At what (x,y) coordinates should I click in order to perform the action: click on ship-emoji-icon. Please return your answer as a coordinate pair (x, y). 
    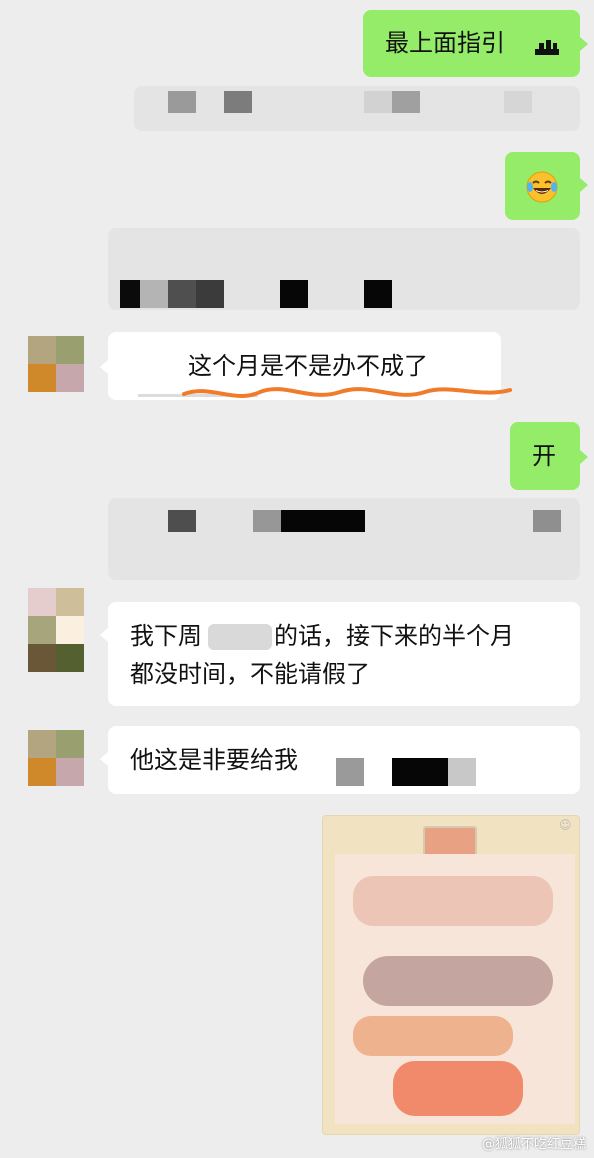
    Looking at the image, I should click on (547, 46).